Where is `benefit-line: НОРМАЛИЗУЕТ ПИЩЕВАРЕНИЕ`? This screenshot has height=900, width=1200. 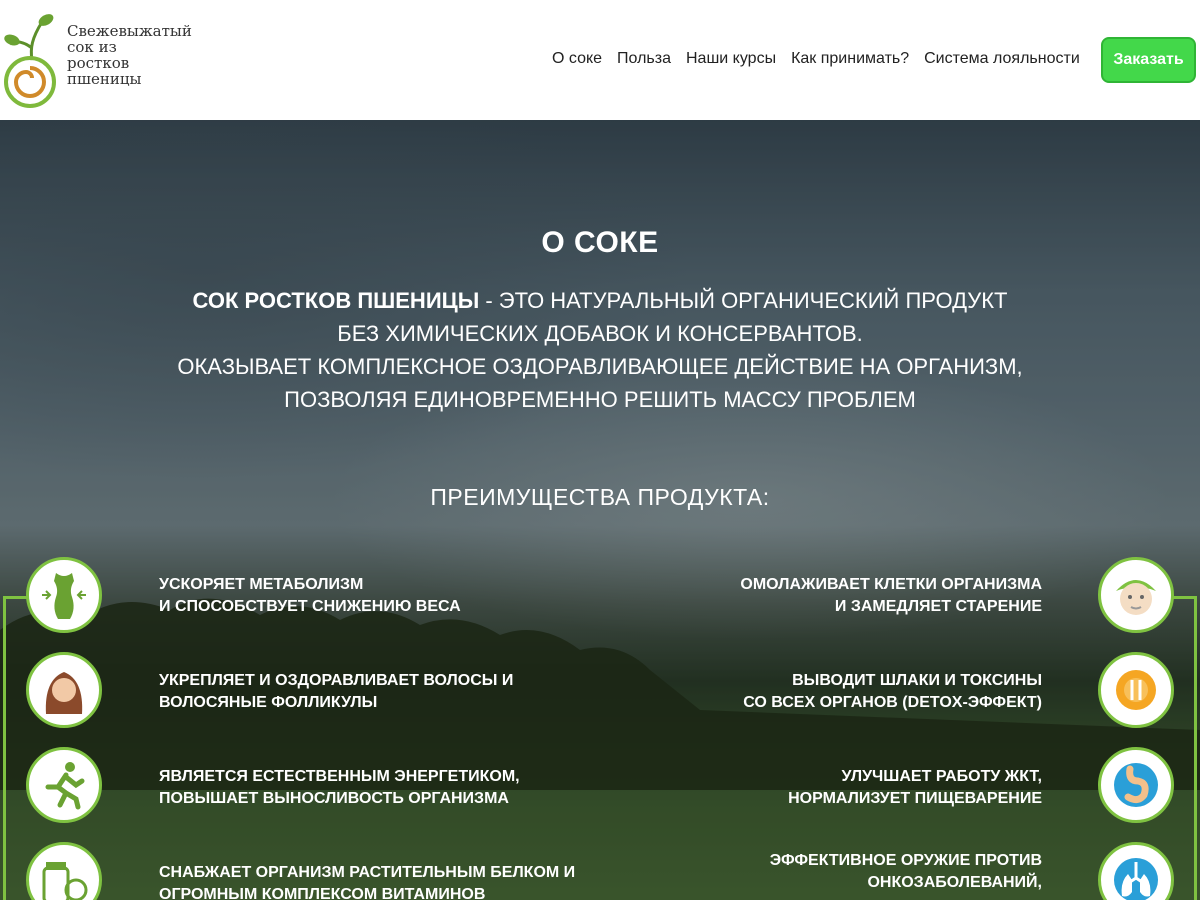
benefit-line: НОРМАЛИЗУЕТ ПИЩЕВАРЕНИЕ is located at coordinates (915, 798).